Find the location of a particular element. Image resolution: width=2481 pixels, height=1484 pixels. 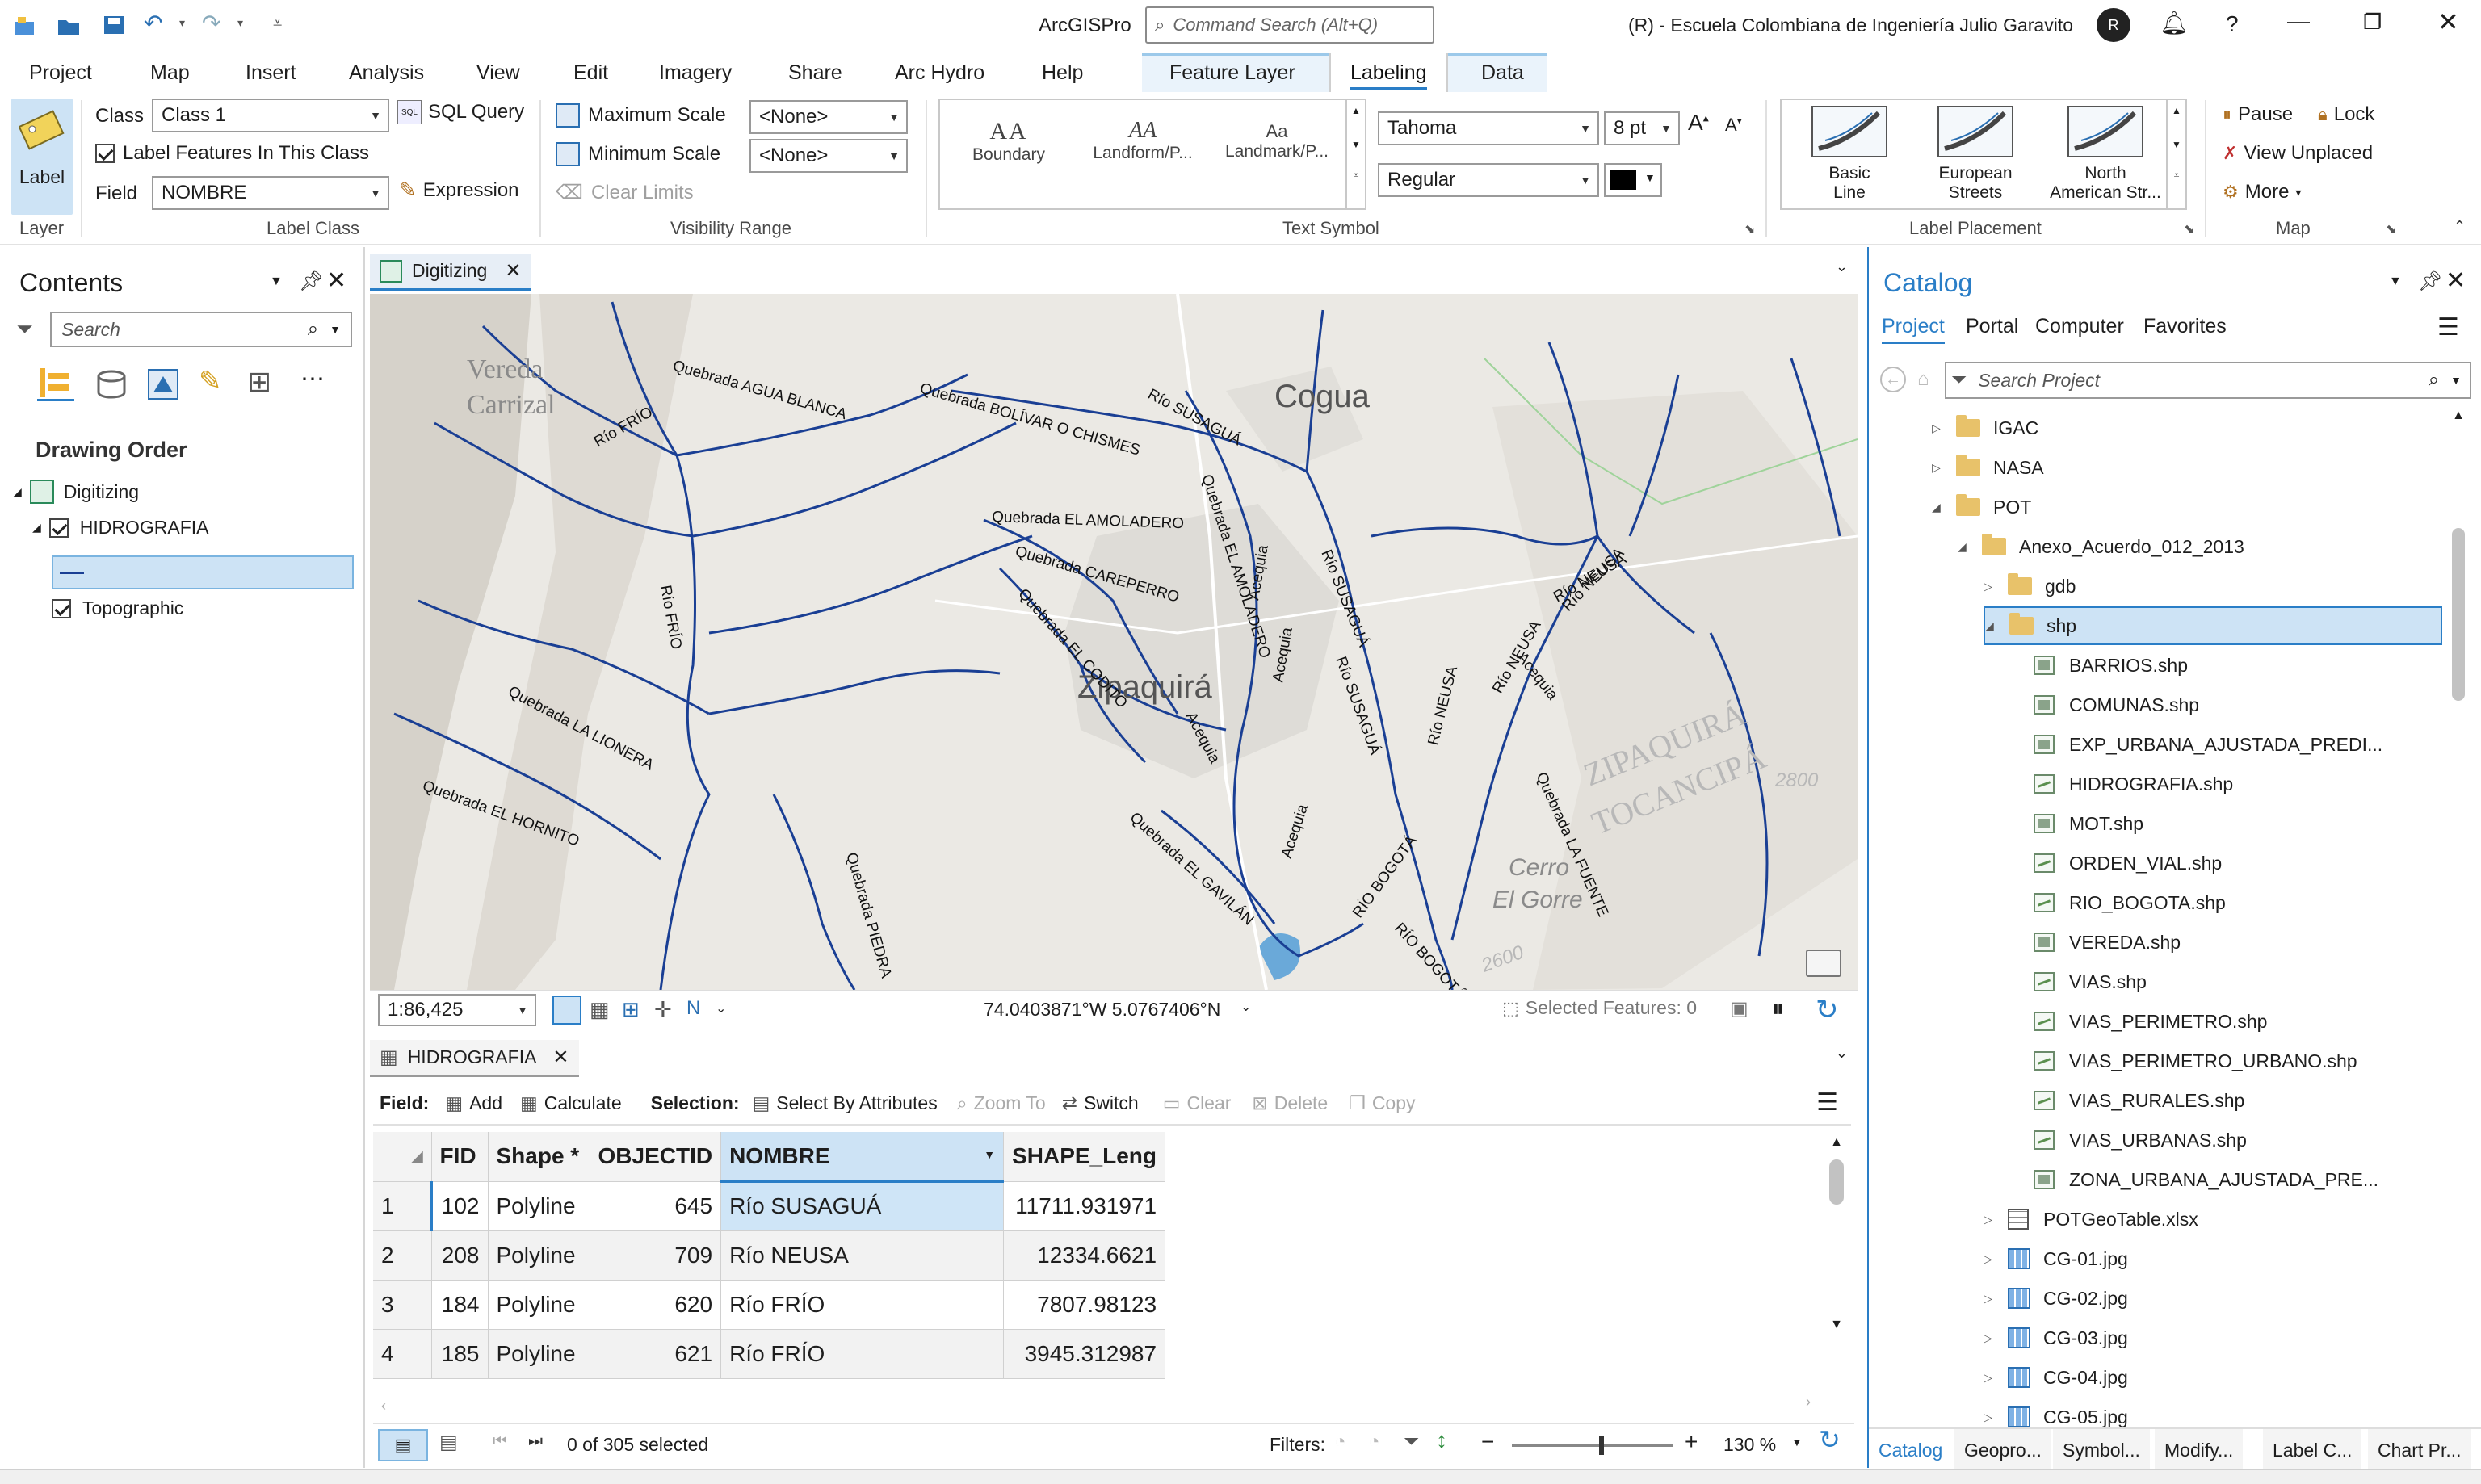

filter-definition-icon: ⏷ is located at coordinates (1411, 1442).